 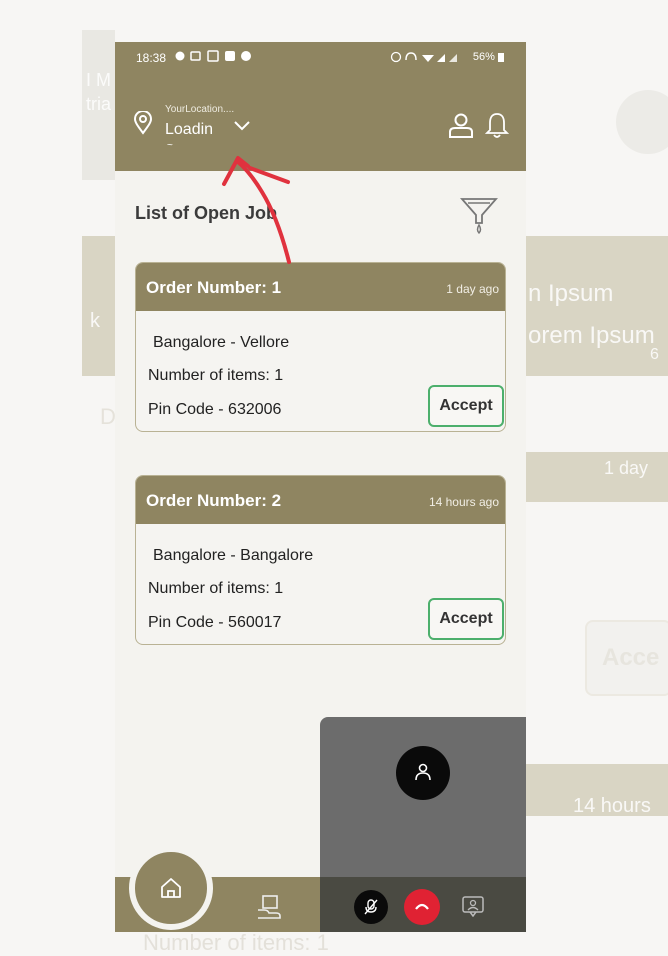 I want to click on bg-fragment-9: Acce, so click(x=631, y=657).